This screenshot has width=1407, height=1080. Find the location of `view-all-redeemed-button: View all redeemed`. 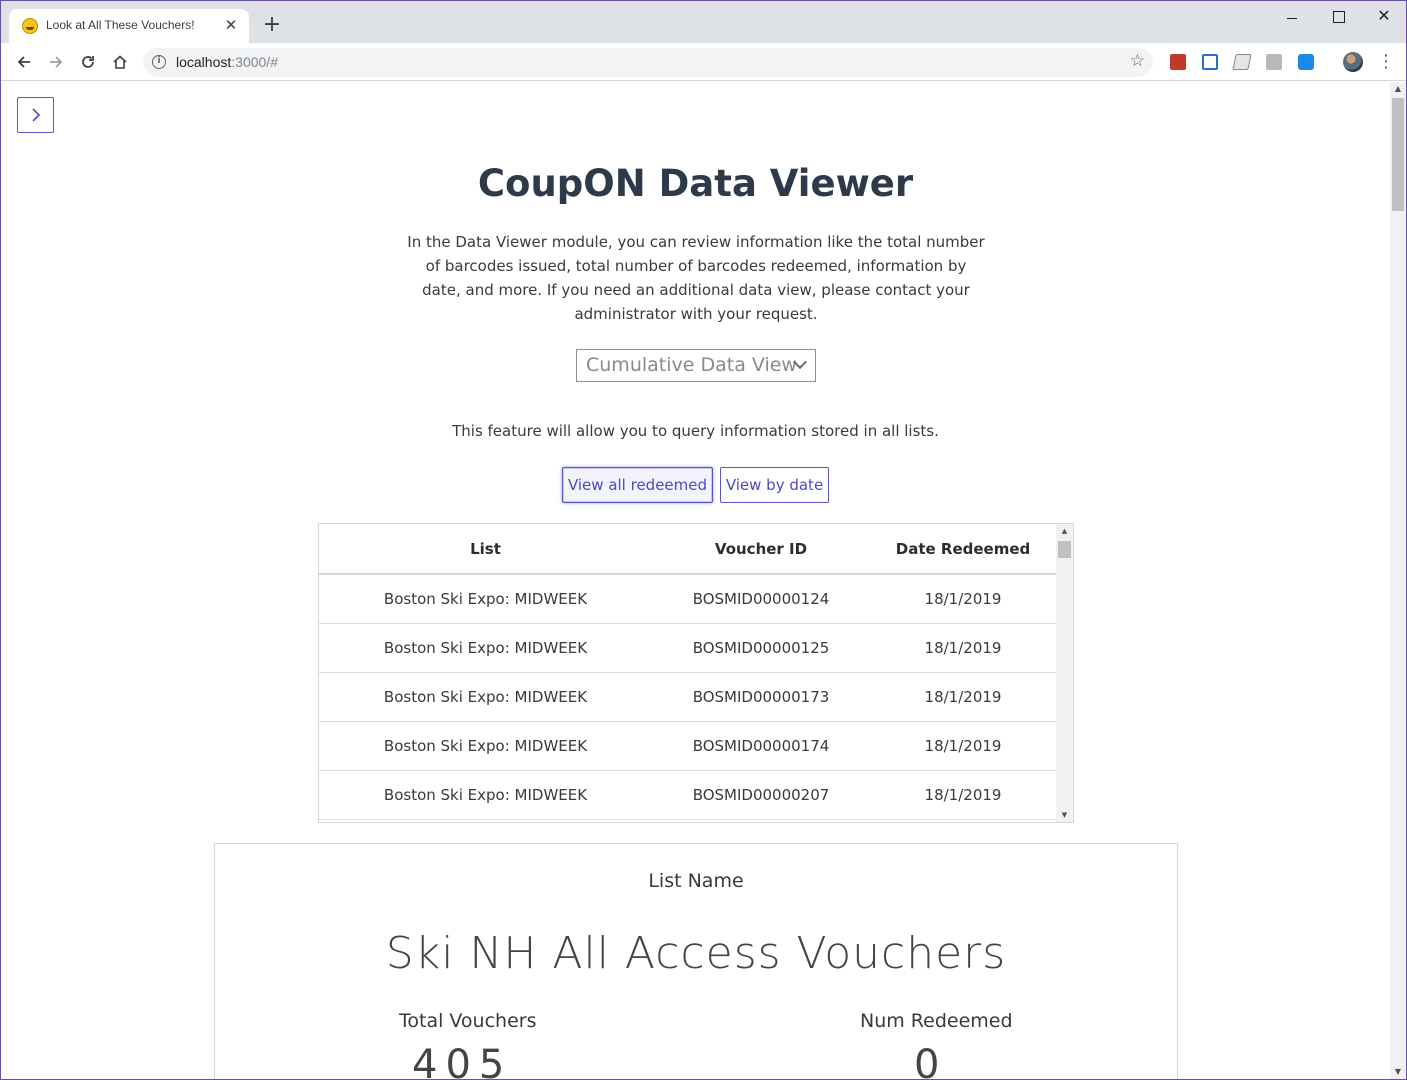

view-all-redeemed-button: View all redeemed is located at coordinates (637, 485).